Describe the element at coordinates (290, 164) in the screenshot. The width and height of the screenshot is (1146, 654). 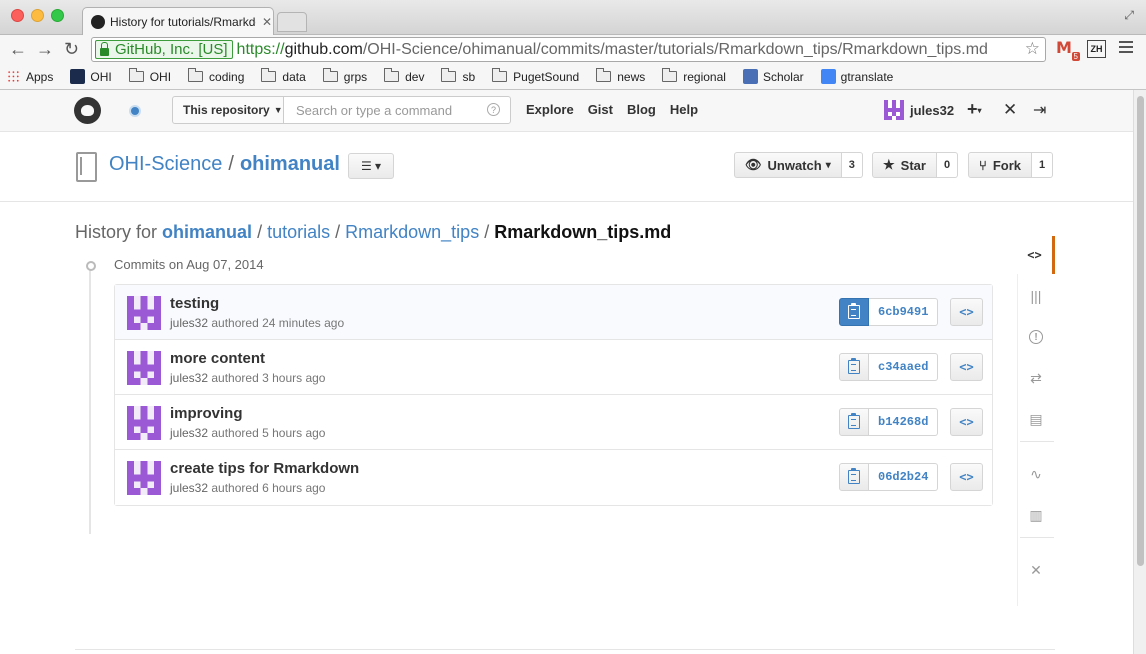
I see `repo-name-link: ohimanual` at that location.